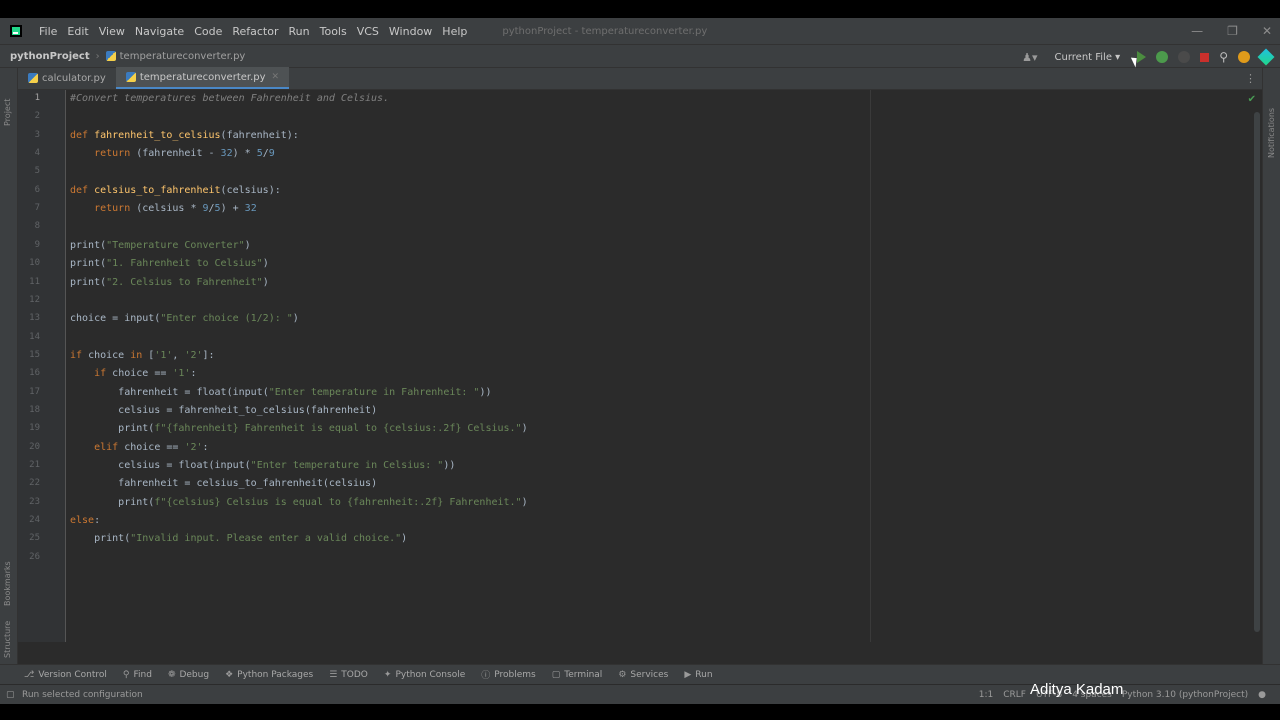  Describe the element at coordinates (1250, 78) in the screenshot. I see `more-tabs-icon: ⋮` at that location.